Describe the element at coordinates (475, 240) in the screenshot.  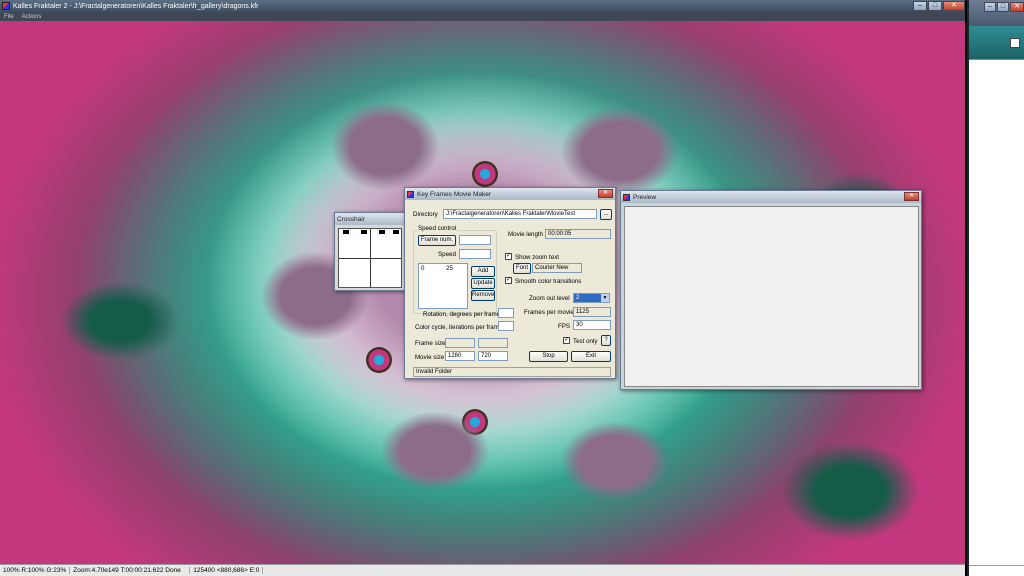
I see `frame-num-input` at that location.